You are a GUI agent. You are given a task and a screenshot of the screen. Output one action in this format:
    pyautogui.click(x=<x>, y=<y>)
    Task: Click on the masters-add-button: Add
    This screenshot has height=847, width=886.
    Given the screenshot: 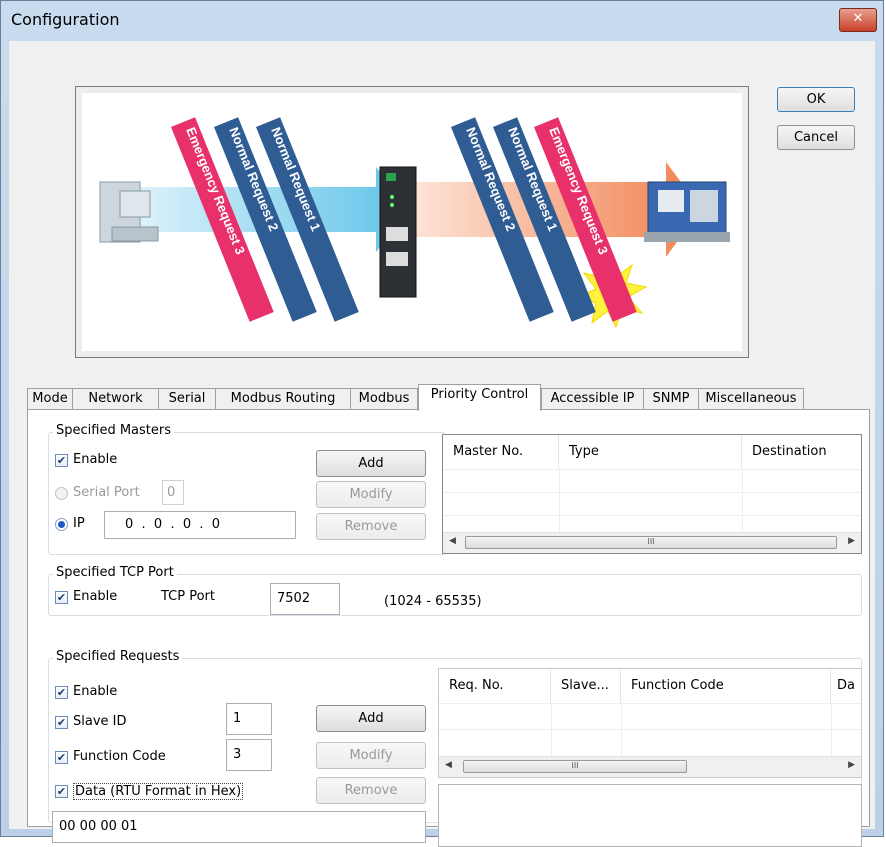 What is the action you would take?
    pyautogui.click(x=371, y=463)
    